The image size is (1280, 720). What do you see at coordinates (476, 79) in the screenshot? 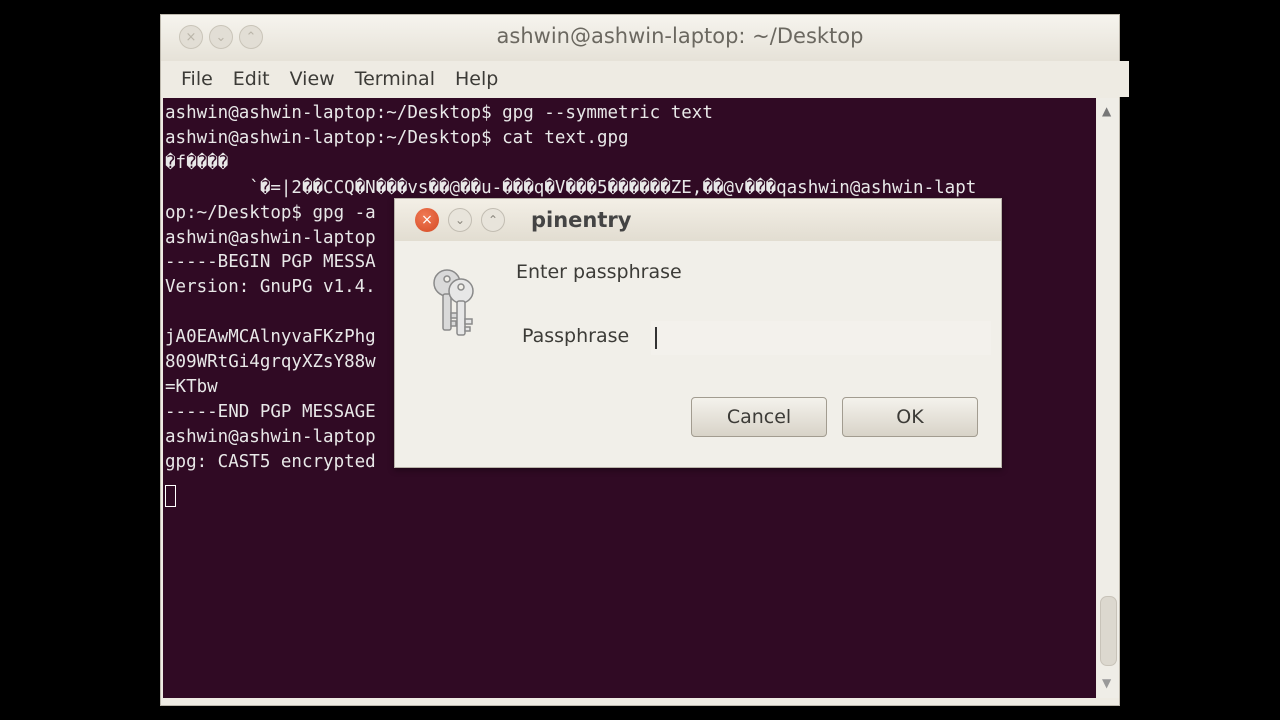
I see `menu-help: Help` at bounding box center [476, 79].